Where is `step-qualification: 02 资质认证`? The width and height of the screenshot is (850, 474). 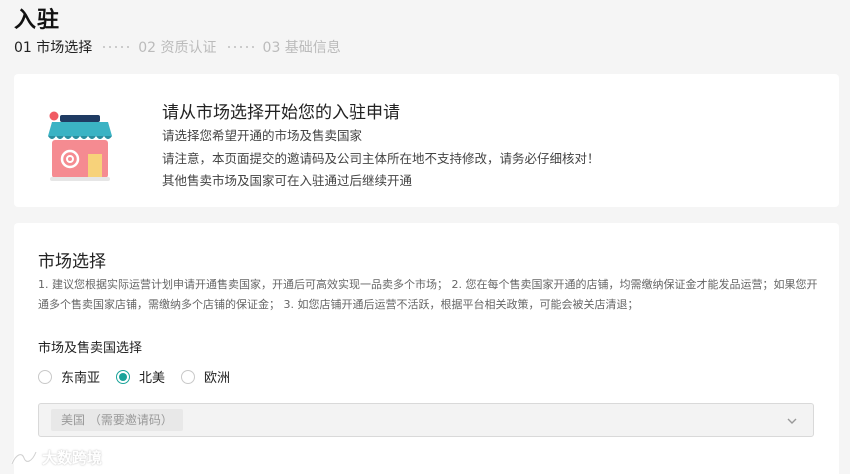 step-qualification: 02 资质认证 is located at coordinates (177, 48).